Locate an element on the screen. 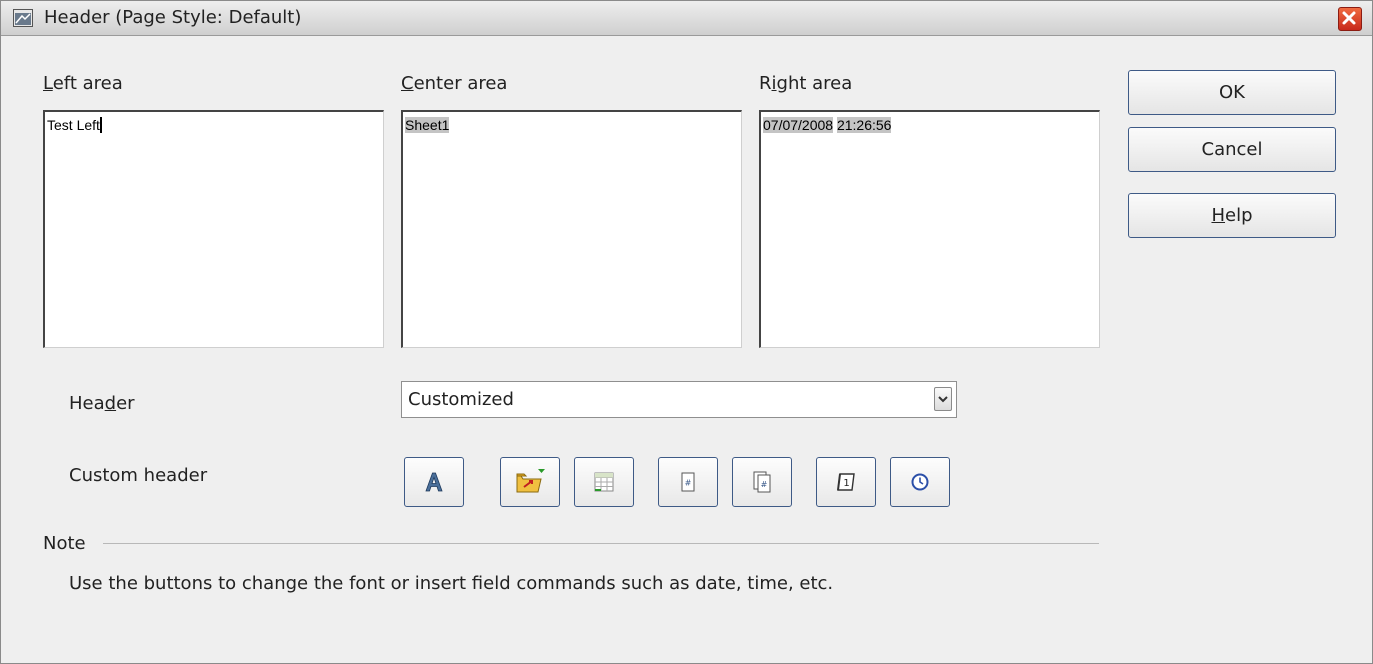  svg-text: 1 is located at coordinates (846, 483).